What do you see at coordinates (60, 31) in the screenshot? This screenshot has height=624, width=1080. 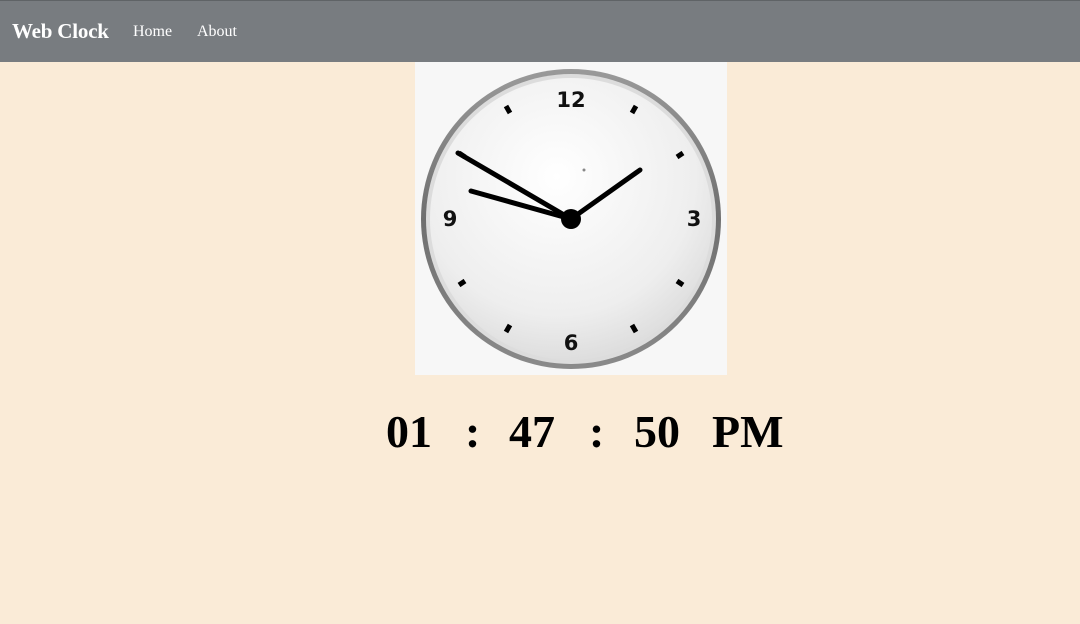 I see `brand-logo: Web Clock` at bounding box center [60, 31].